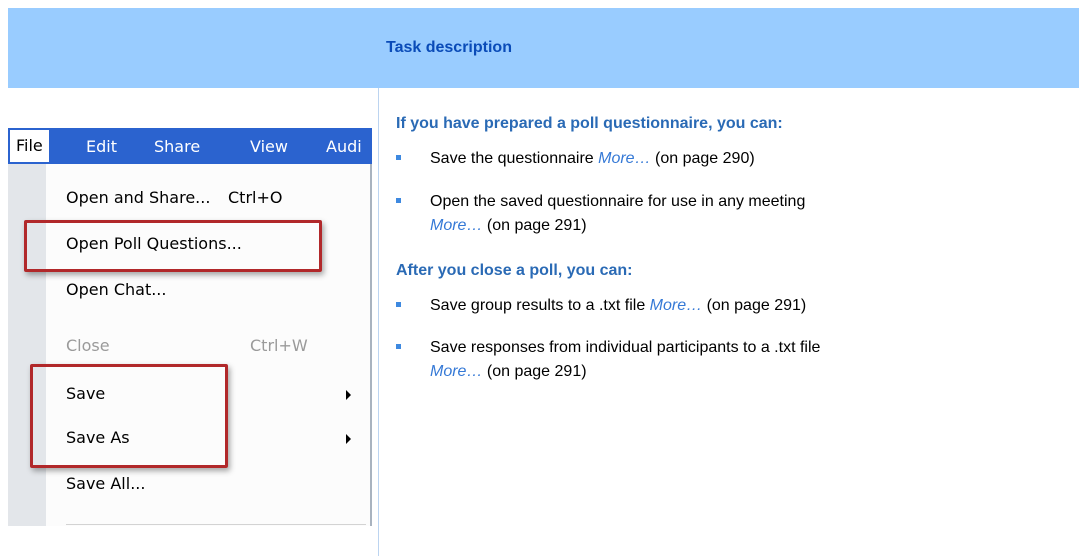  What do you see at coordinates (177, 146) in the screenshot?
I see `menubar-share: Share` at bounding box center [177, 146].